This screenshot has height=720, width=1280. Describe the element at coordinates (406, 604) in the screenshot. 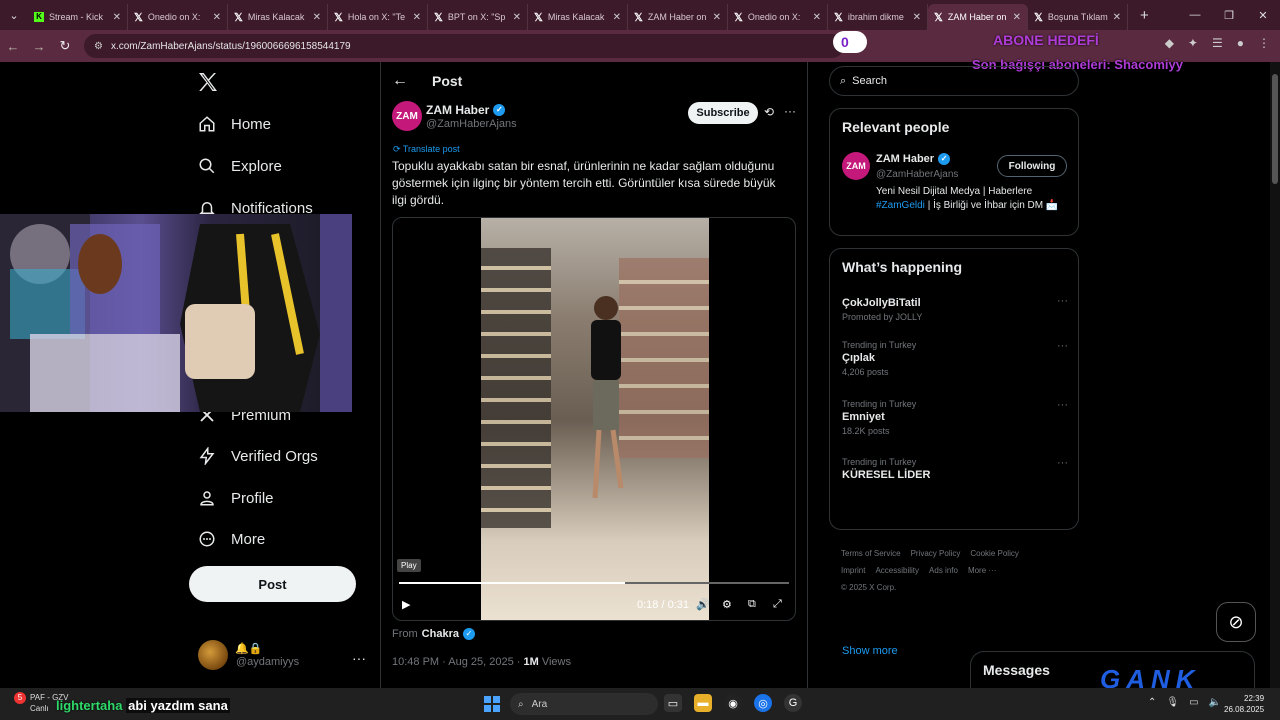

I see `play-icon: ▶` at that location.